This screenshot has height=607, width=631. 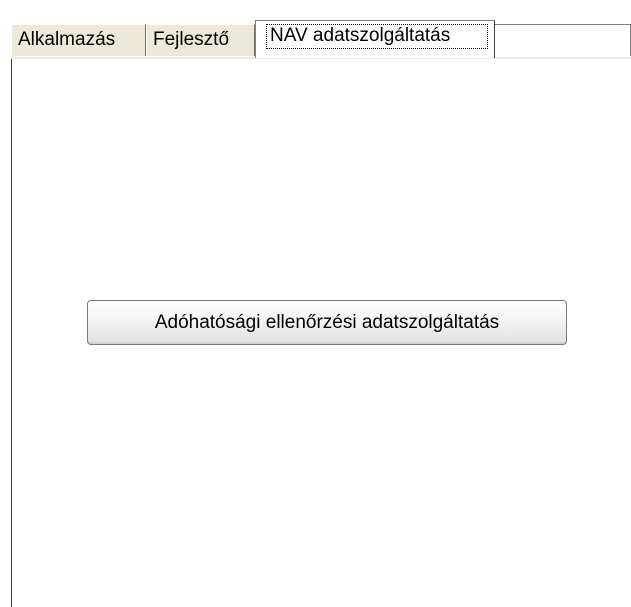 I want to click on tab-label: NAV adatszolgáltatás, so click(x=360, y=35).